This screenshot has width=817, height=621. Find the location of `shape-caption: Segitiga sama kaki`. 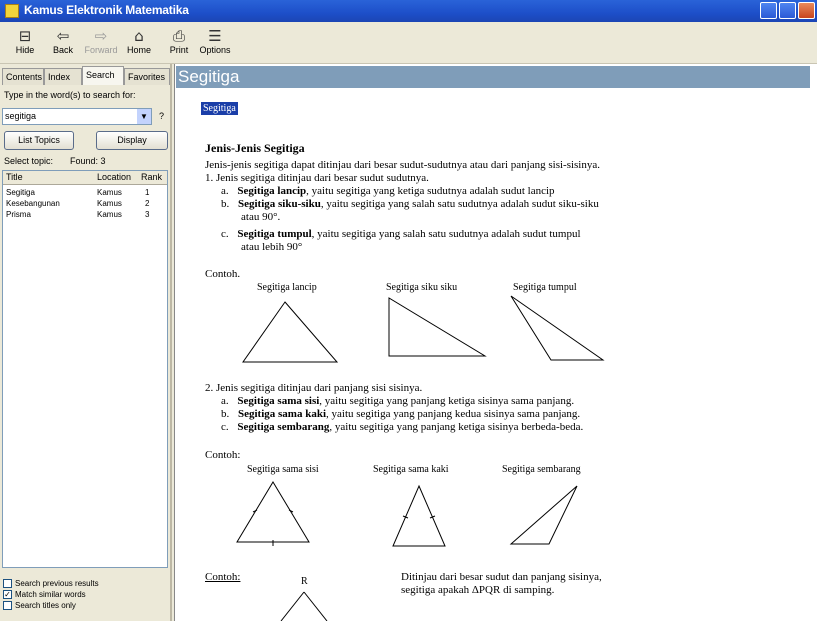

shape-caption: Segitiga sama kaki is located at coordinates (411, 469).